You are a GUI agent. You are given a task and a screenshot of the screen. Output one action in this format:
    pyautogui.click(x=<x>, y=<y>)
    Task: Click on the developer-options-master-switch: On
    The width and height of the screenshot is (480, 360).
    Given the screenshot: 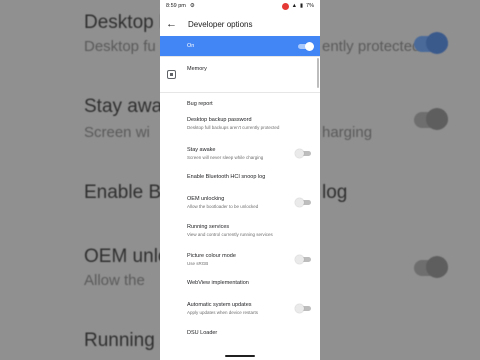 What is the action you would take?
    pyautogui.click(x=240, y=46)
    